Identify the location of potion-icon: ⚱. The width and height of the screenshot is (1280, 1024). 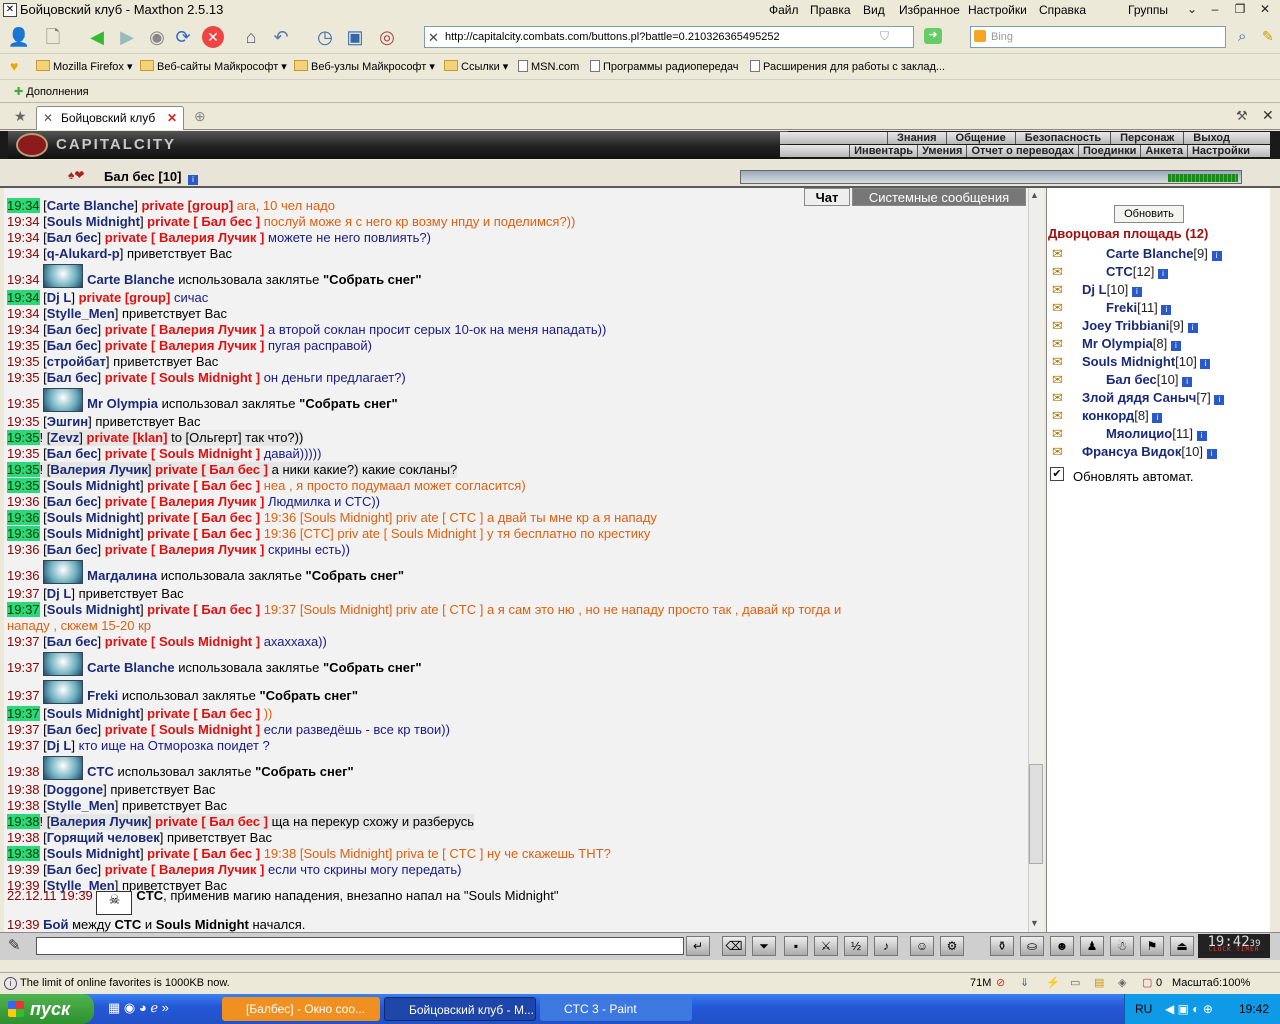
(1002, 946).